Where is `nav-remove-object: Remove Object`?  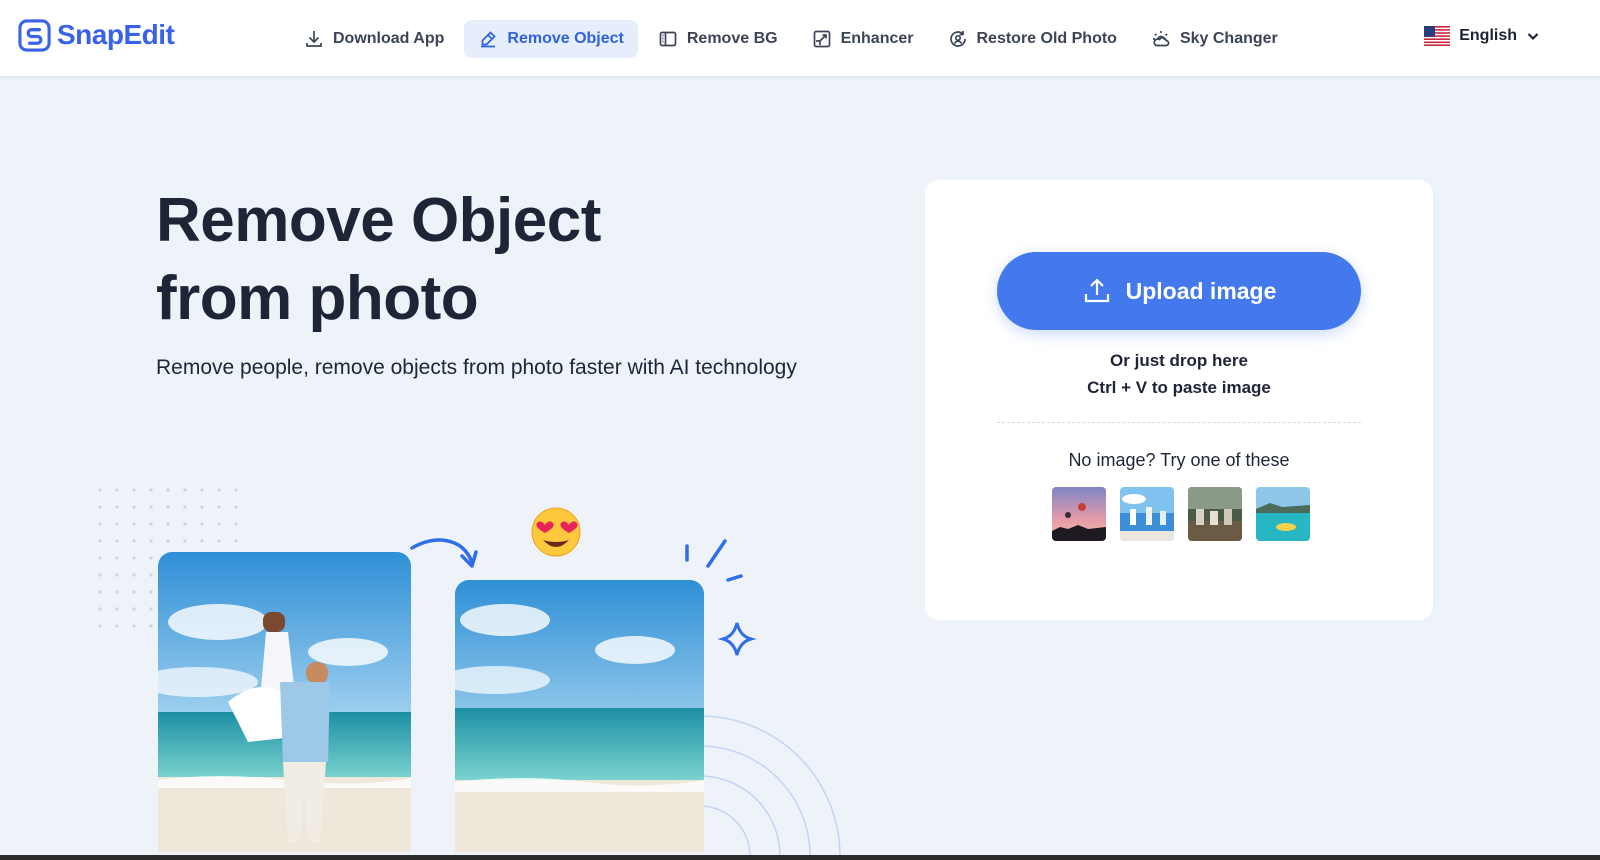 nav-remove-object: Remove Object is located at coordinates (551, 39).